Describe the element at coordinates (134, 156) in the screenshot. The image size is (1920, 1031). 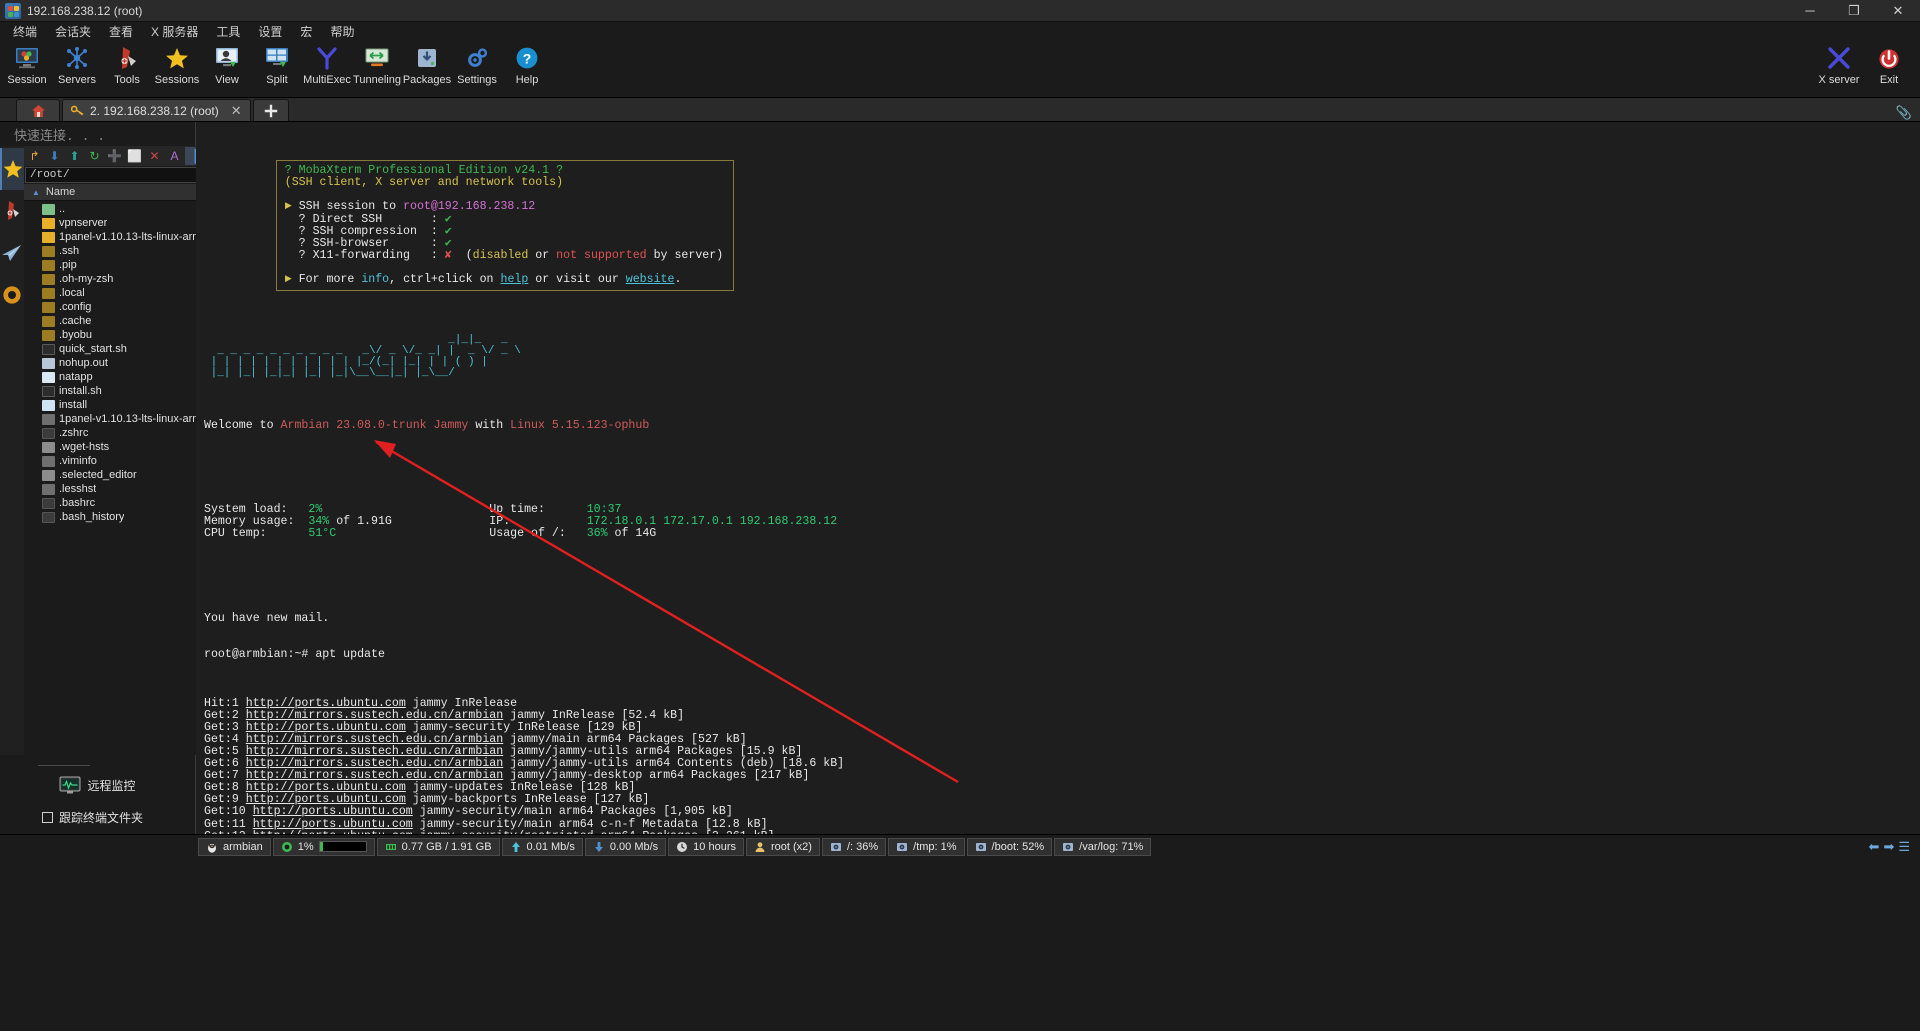
I see `new-file-icon: ⬜` at that location.